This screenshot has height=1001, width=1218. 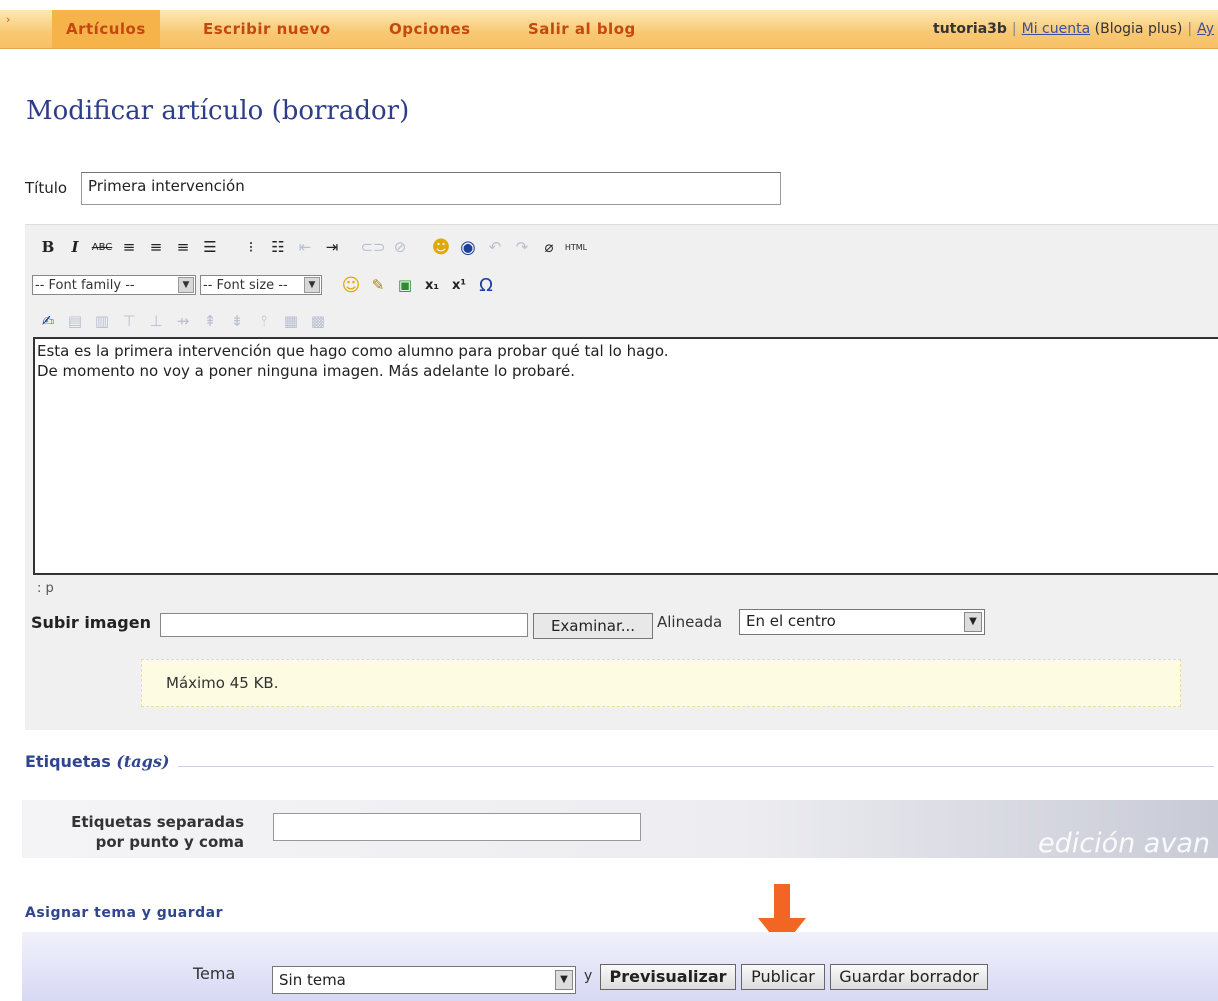 I want to click on conjunction-text: y, so click(x=588, y=976).